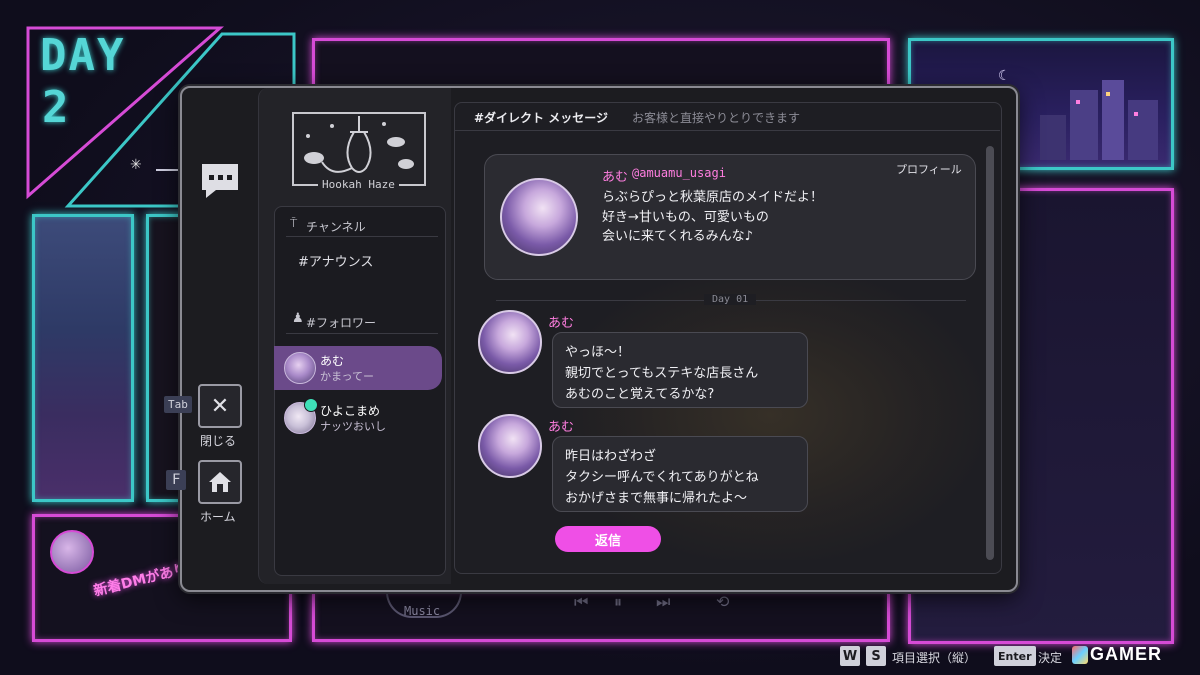 The image size is (1200, 675). I want to click on antenna-icon: ⍑, so click(294, 223).